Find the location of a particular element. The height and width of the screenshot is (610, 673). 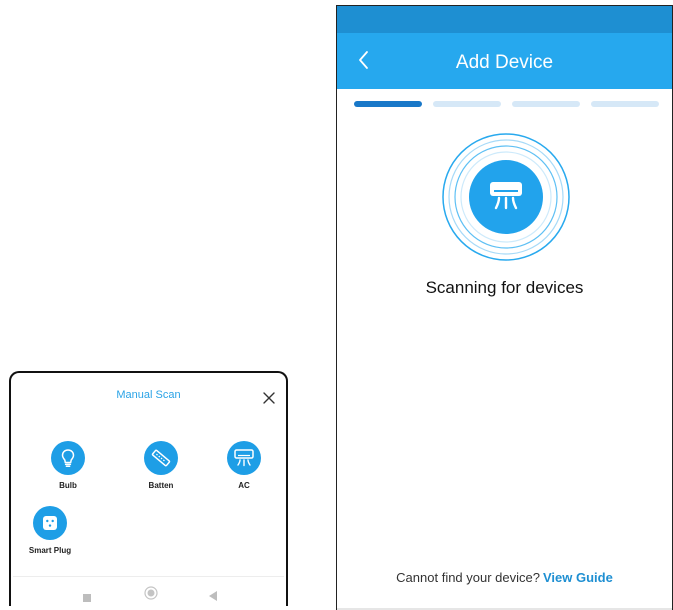

scanning-status-text: Scanning for devices is located at coordinates (504, 287).